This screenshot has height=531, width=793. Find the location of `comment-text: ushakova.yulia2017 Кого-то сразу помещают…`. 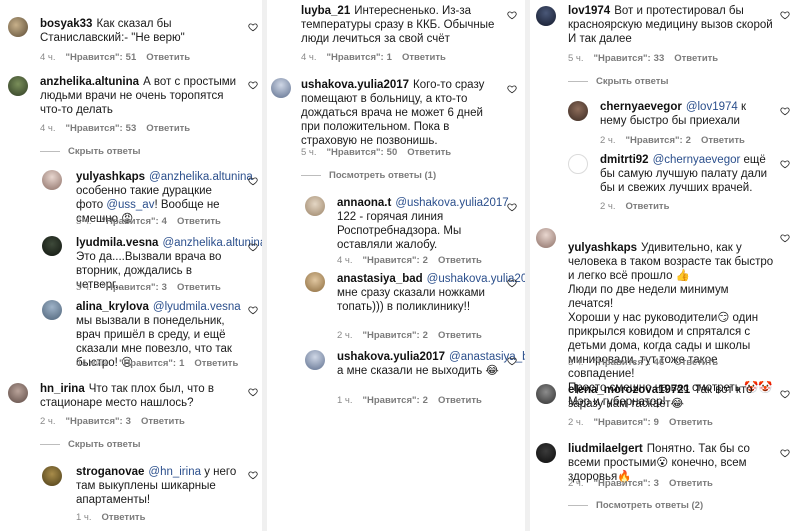

comment-text: ushakova.yulia2017 Кого-то сразу помещают… is located at coordinates (393, 113).